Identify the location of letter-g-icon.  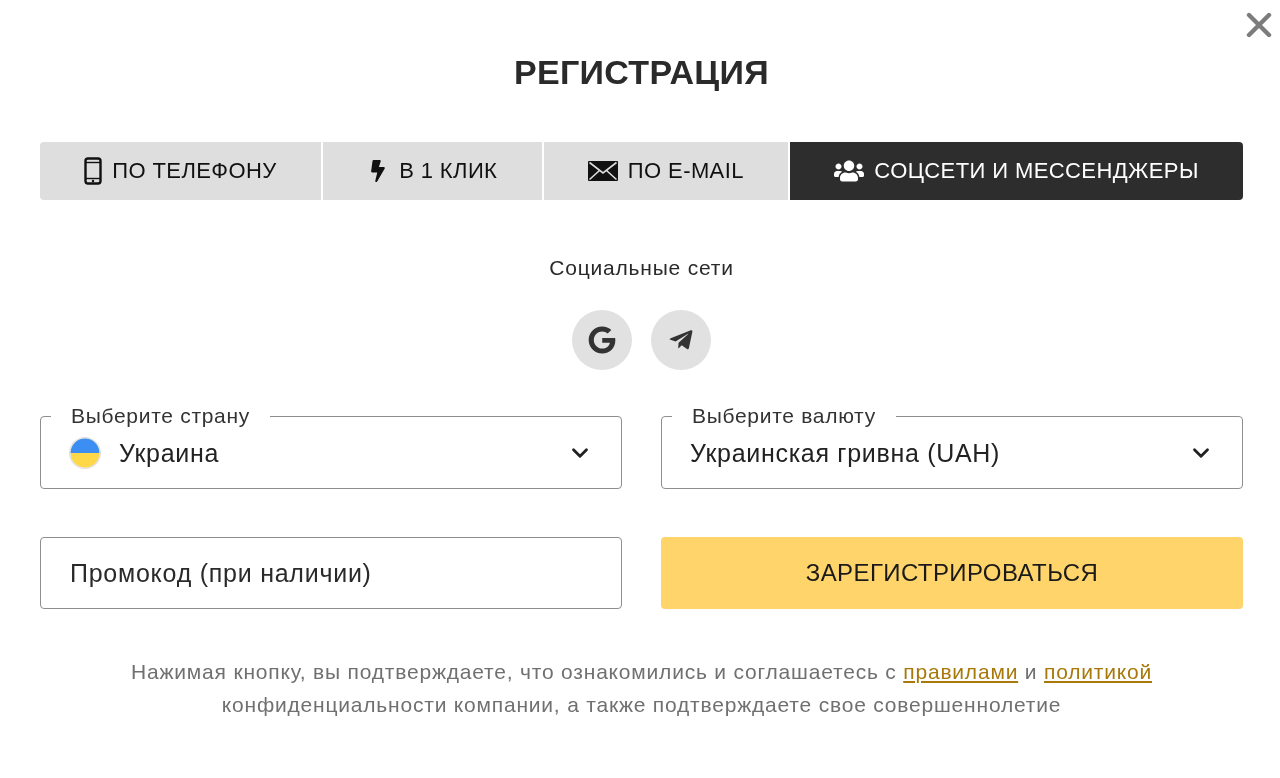
(602, 340).